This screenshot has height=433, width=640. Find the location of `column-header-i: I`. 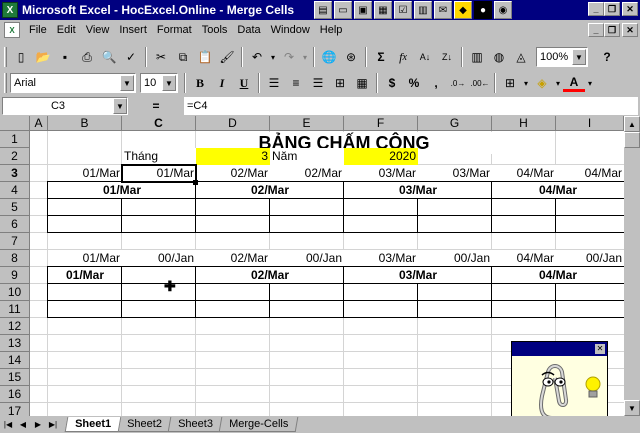

column-header-i: I is located at coordinates (590, 123).